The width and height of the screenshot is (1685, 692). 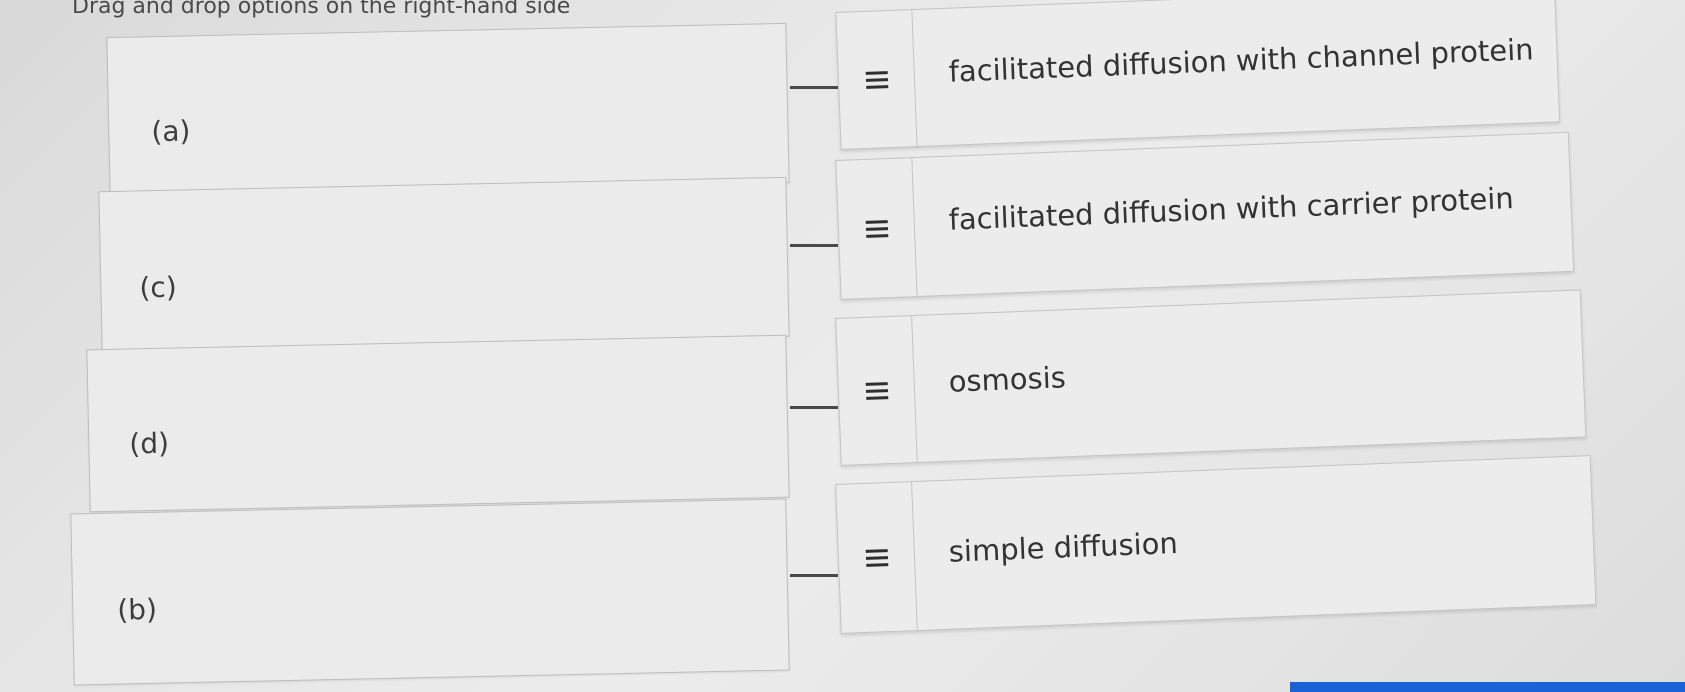 What do you see at coordinates (1007, 379) in the screenshot?
I see `option-text: osmosis` at bounding box center [1007, 379].